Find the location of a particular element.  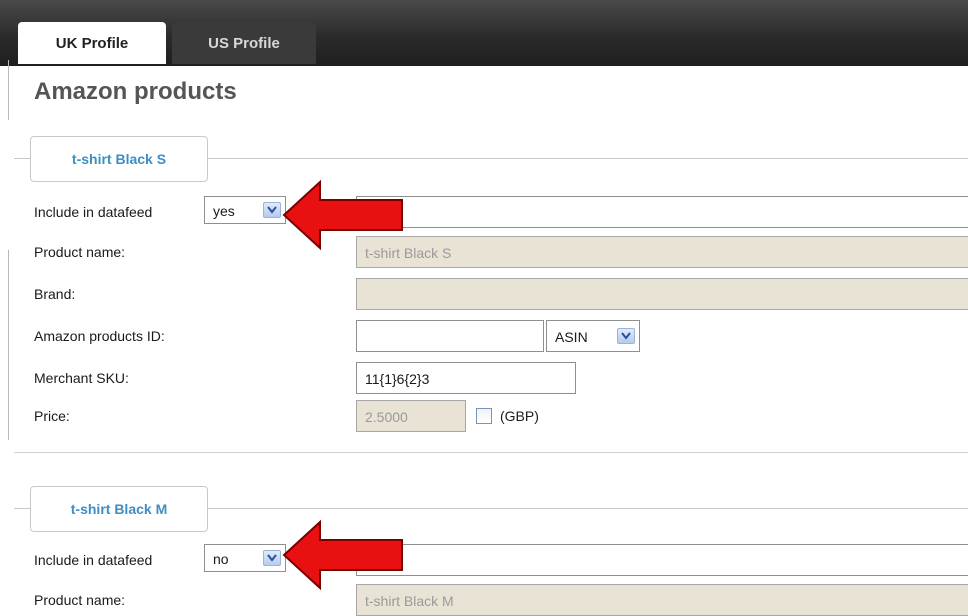

amazon-id-type-value: ASIN is located at coordinates (571, 337).